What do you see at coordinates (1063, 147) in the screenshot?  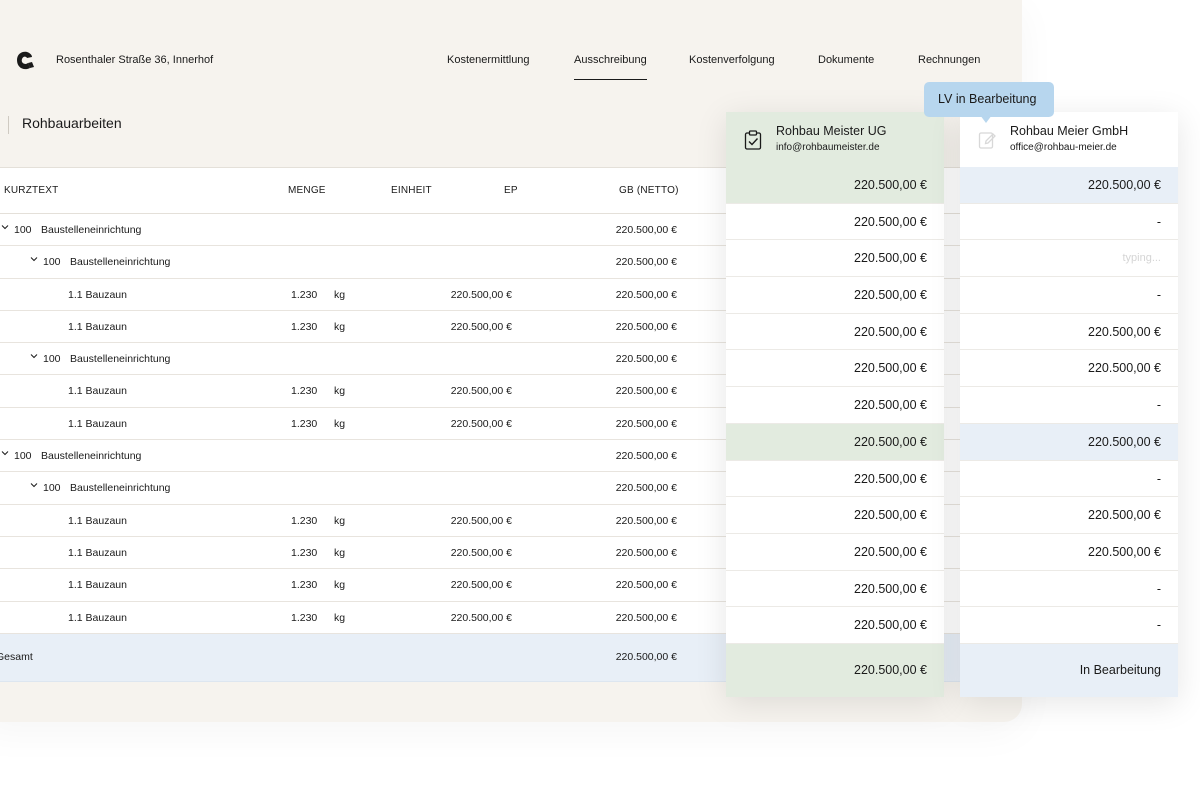 I see `bidder-email: office@rohbau-meier.de` at bounding box center [1063, 147].